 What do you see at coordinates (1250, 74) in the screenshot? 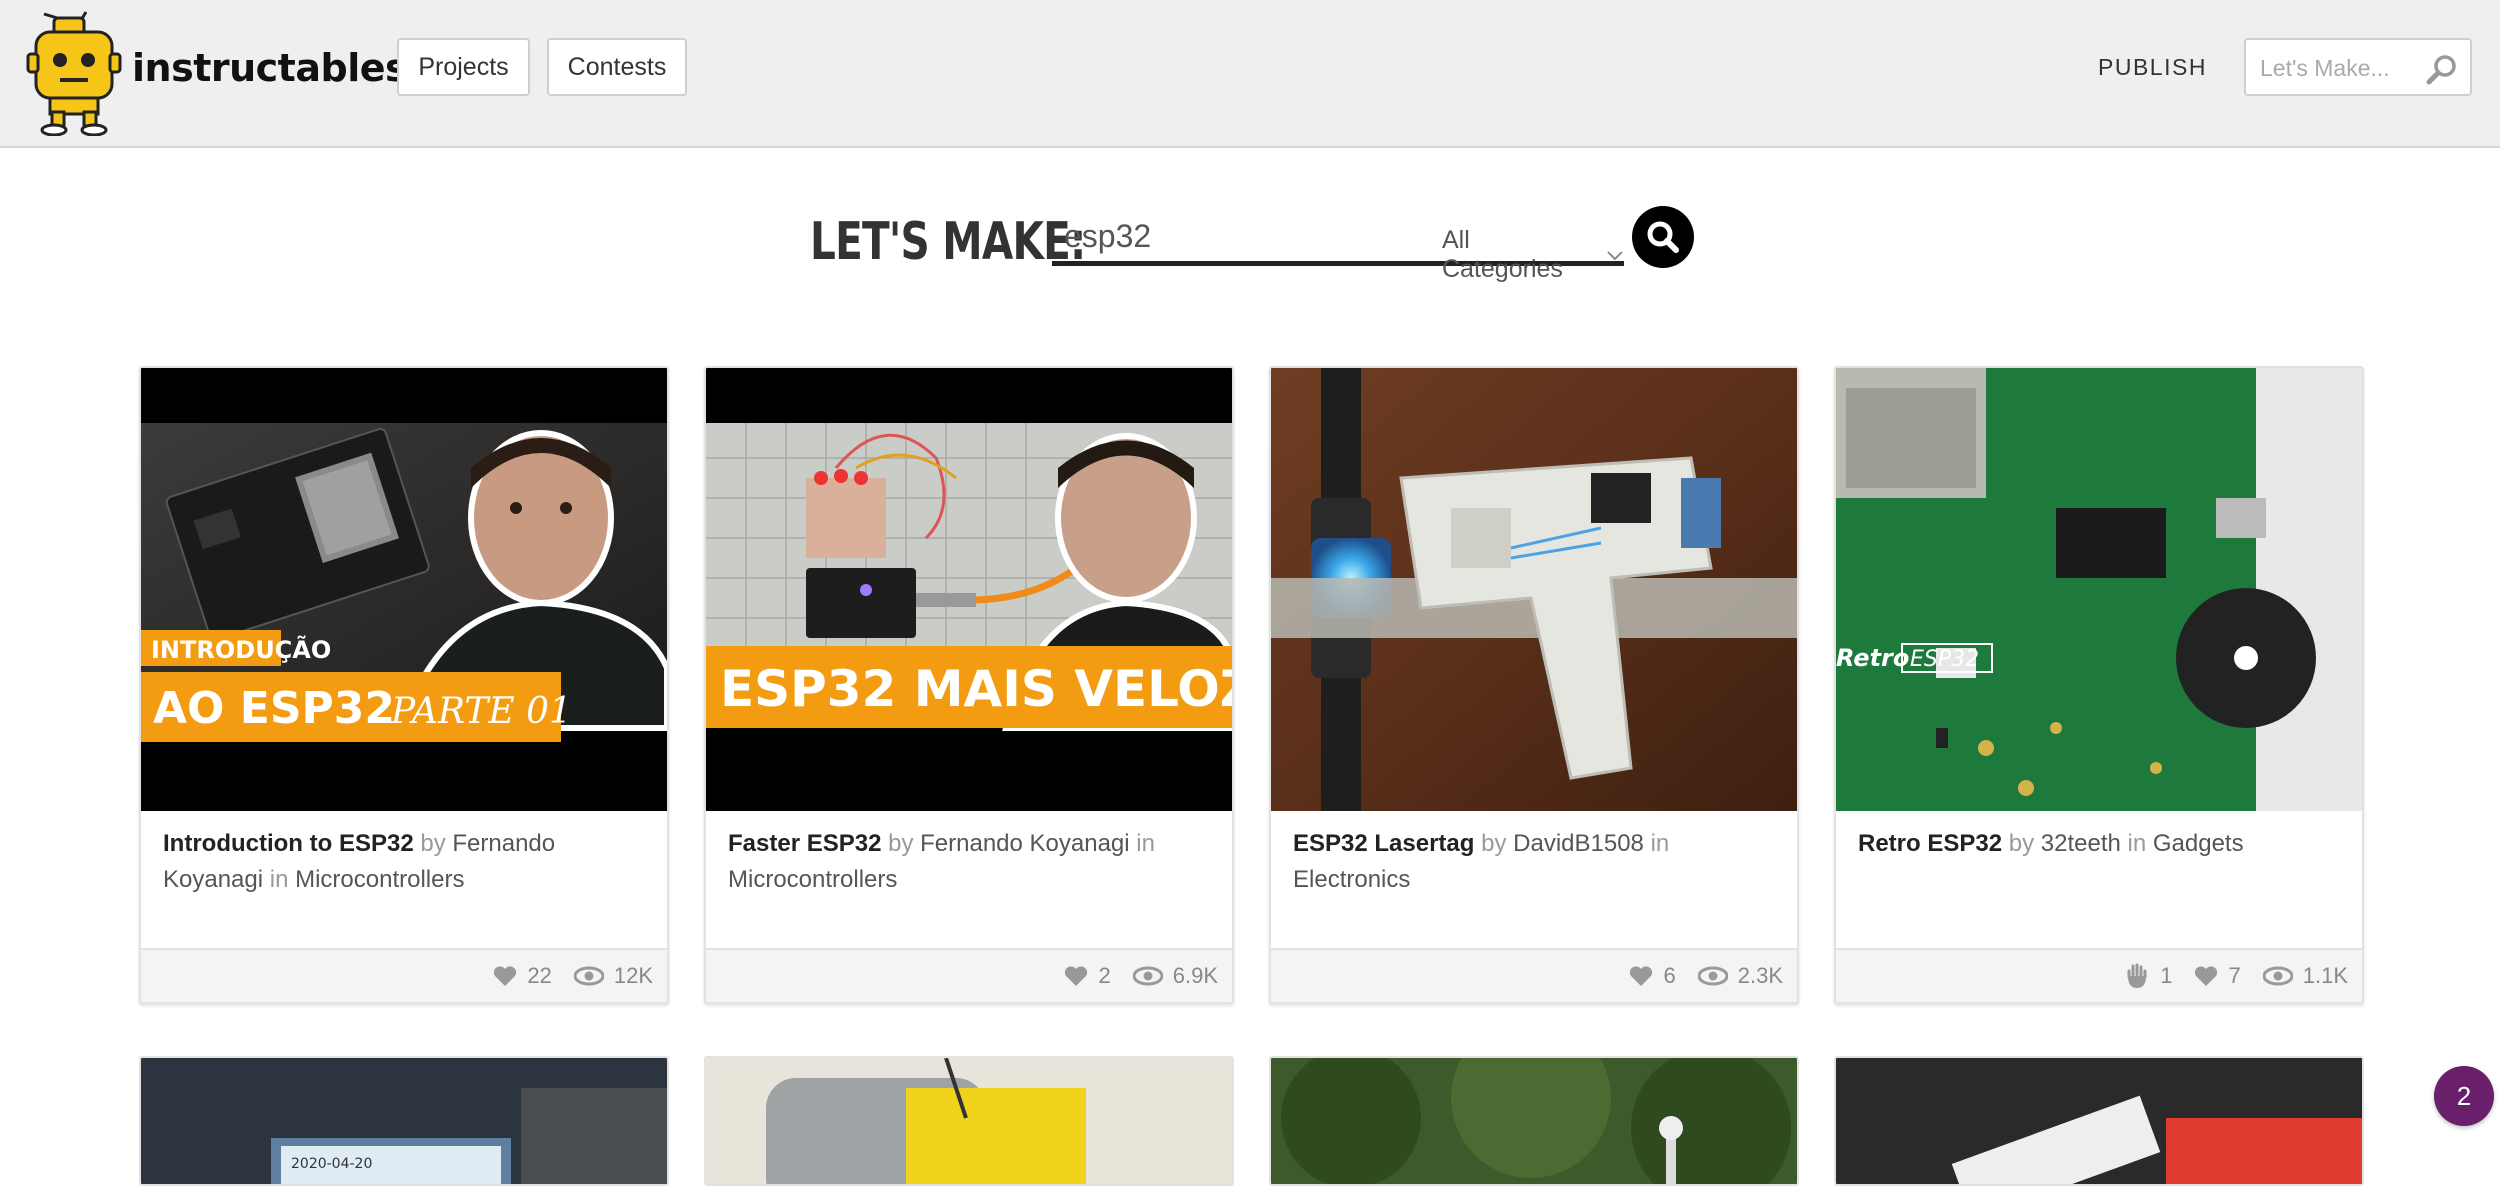
I see `top-header: instructables Projects Contests PUBLISH` at bounding box center [1250, 74].